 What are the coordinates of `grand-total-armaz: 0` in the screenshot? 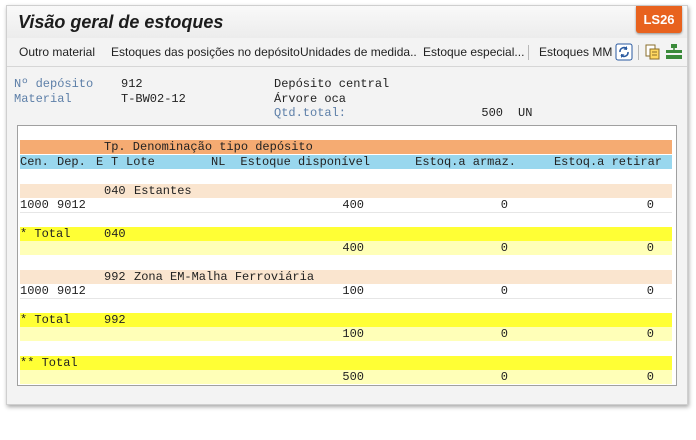 It's located at (504, 377).